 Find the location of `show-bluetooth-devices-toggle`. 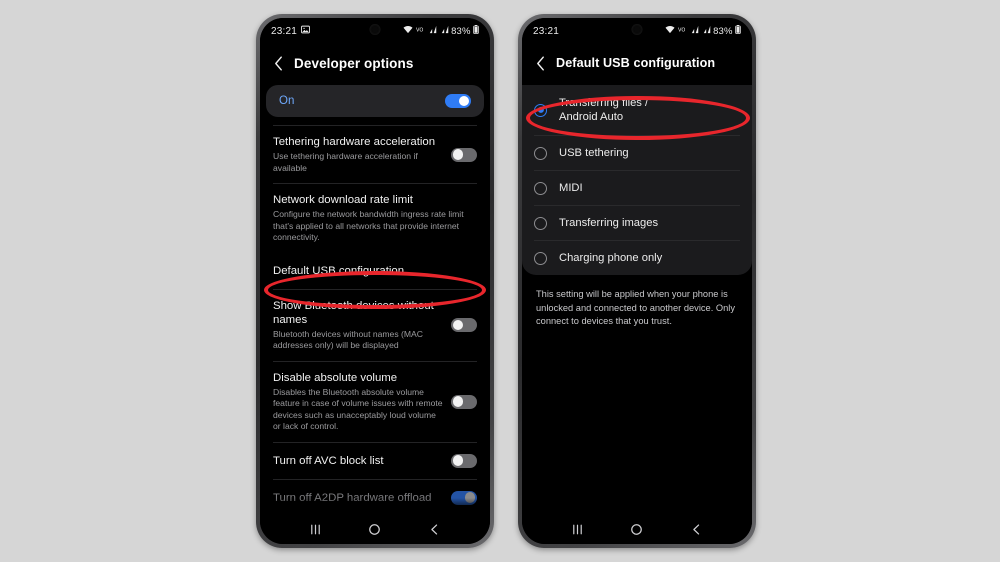

show-bluetooth-devices-toggle is located at coordinates (464, 325).